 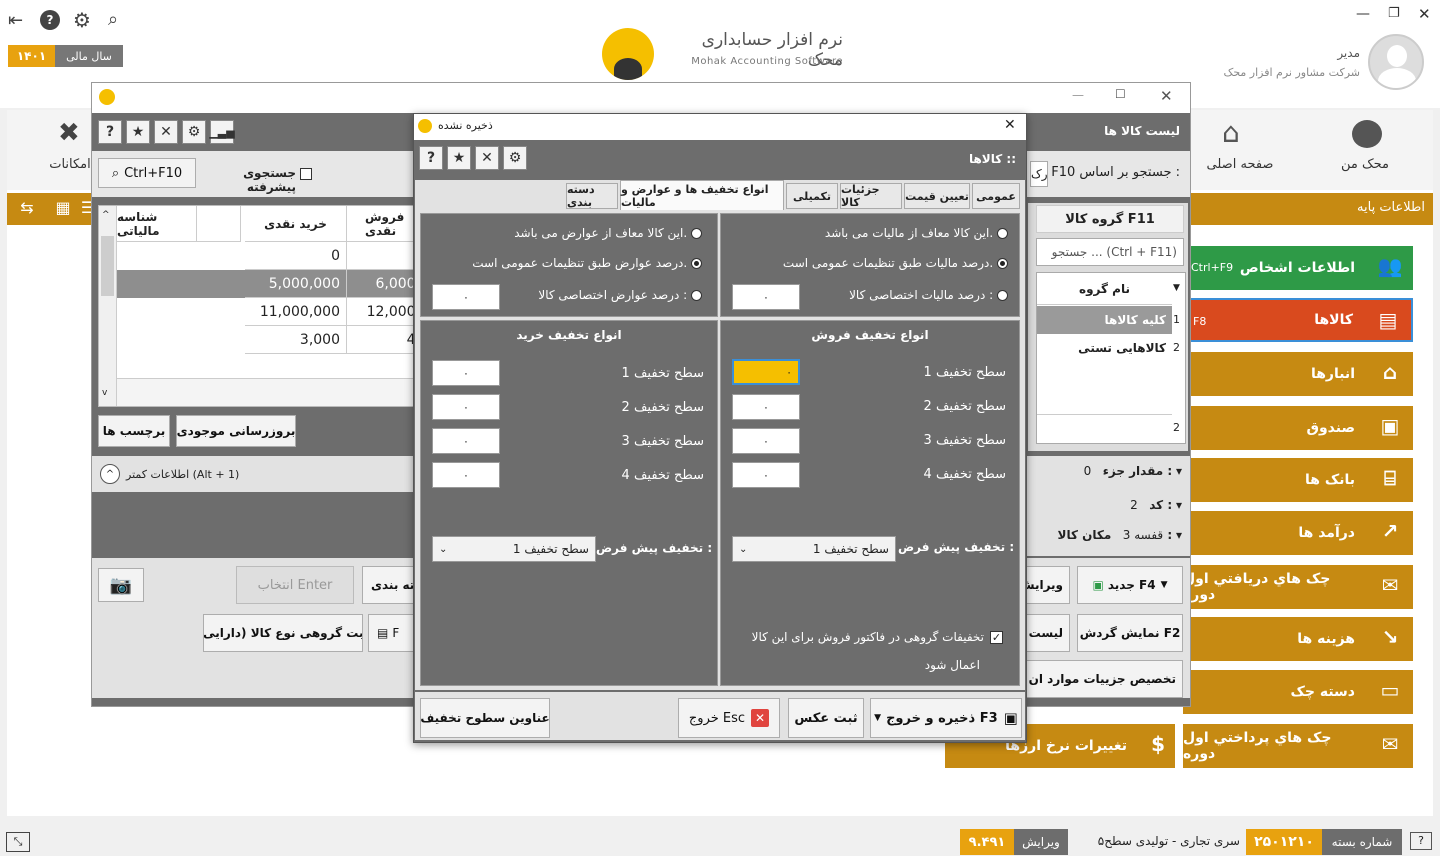 I want to click on sidebar-item-income: درآمد ها ↗, so click(x=1298, y=533).